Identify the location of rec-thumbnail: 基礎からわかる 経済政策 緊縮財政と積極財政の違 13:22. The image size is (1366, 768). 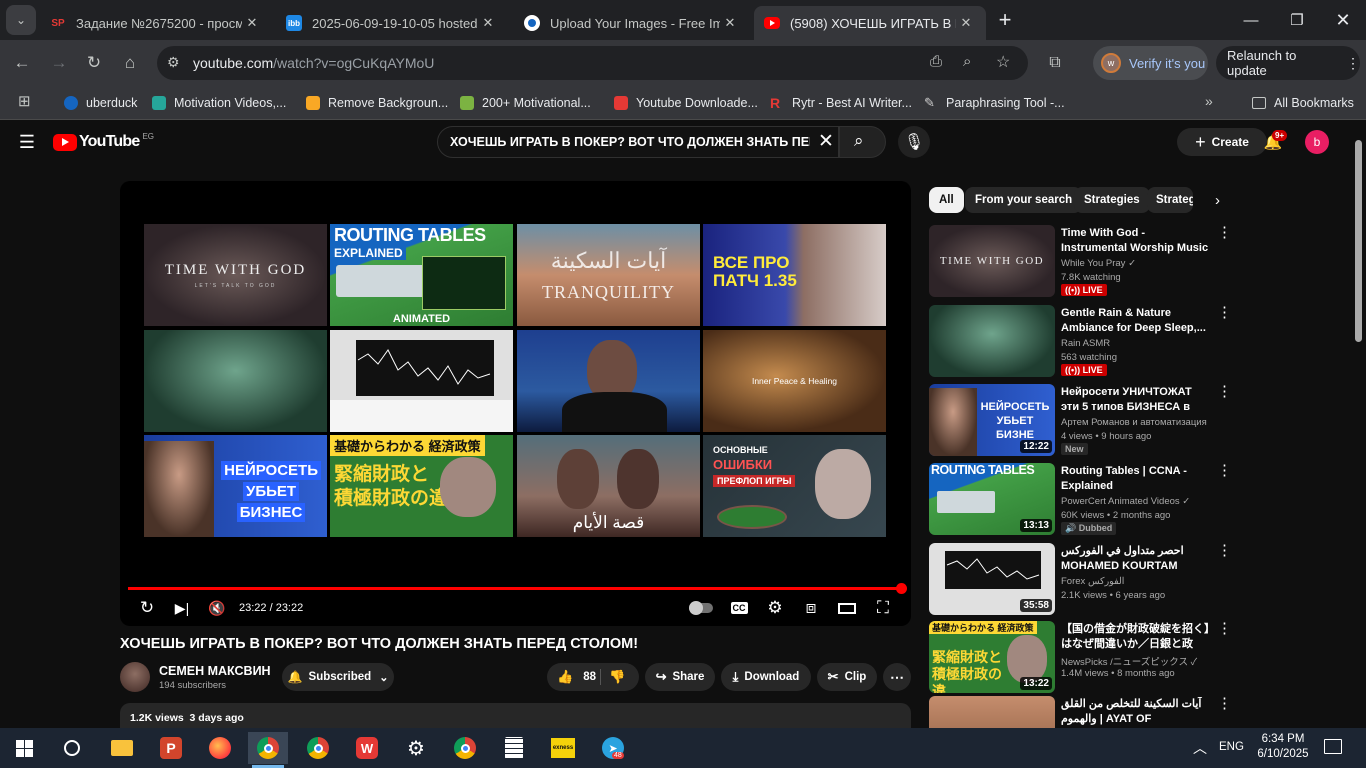
(992, 657).